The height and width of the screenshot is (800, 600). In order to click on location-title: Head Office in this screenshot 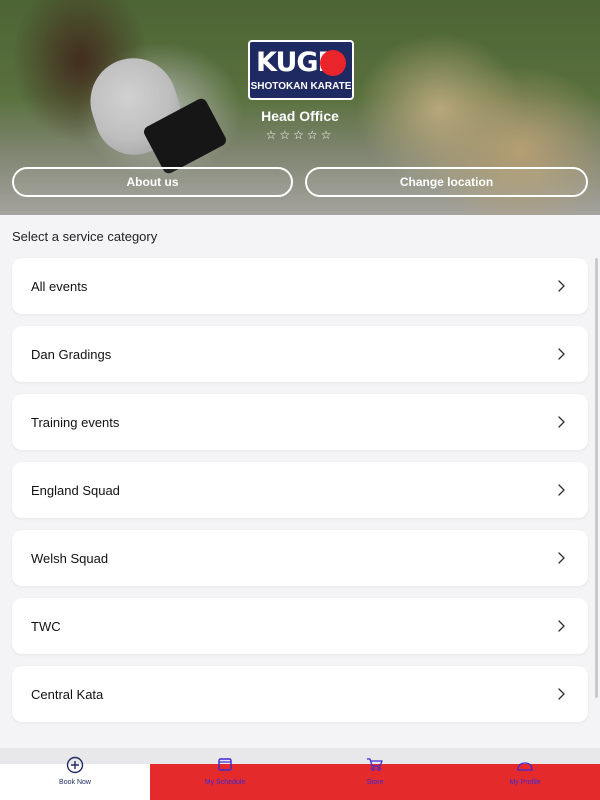, I will do `click(300, 116)`.